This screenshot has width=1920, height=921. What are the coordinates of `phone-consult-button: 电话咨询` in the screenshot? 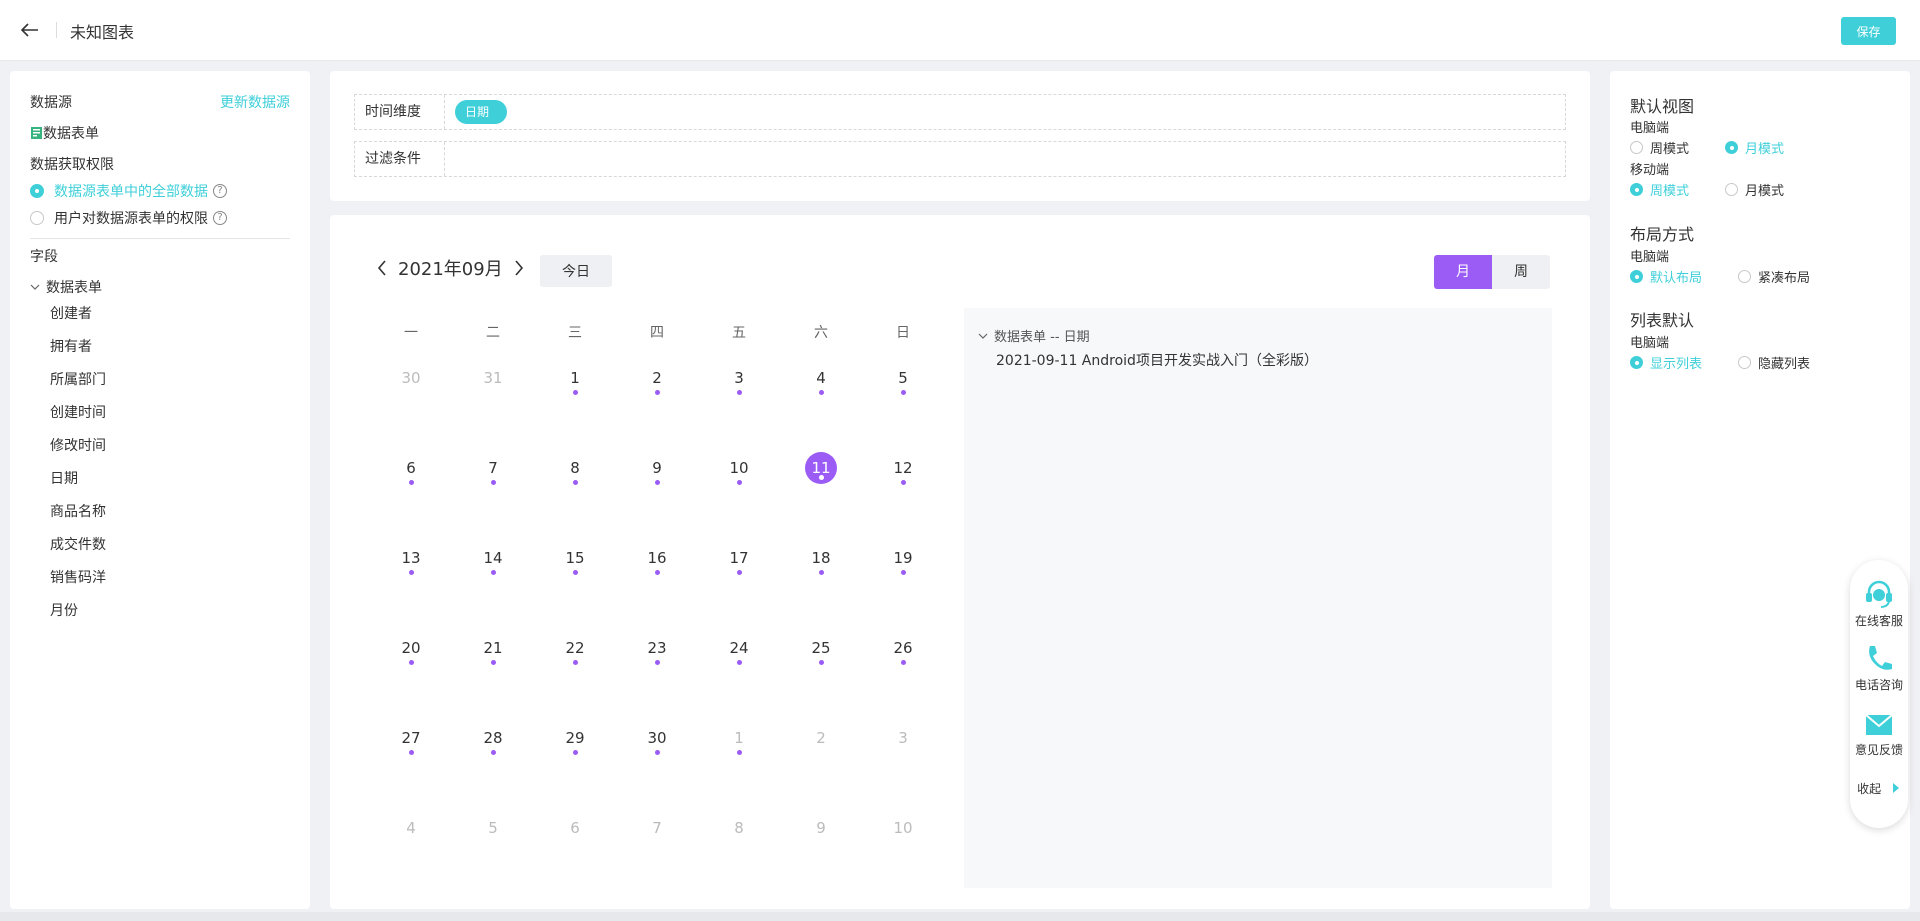 It's located at (1879, 667).